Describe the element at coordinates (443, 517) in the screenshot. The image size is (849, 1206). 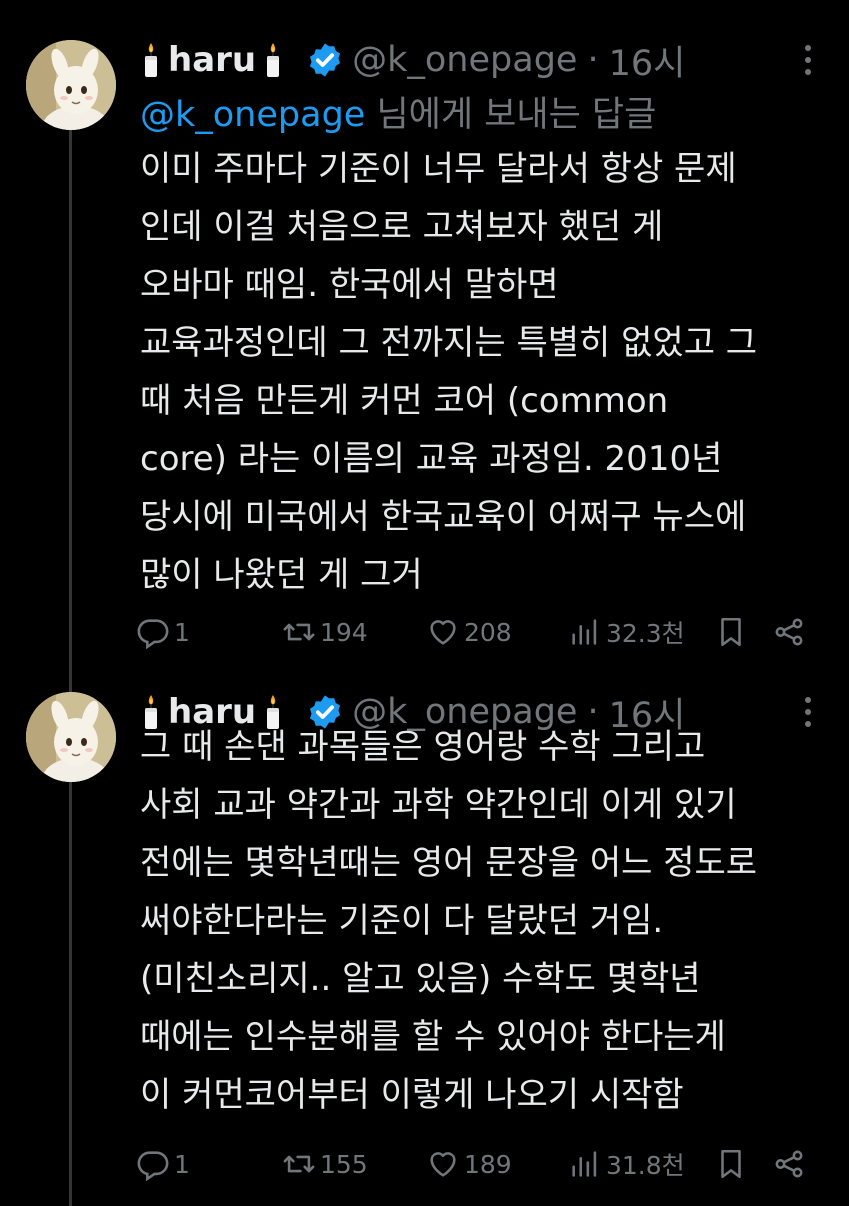
I see `tweet-text-line: 당시에 미국에서 한국교육이 어쩌구 뉴스에` at that location.